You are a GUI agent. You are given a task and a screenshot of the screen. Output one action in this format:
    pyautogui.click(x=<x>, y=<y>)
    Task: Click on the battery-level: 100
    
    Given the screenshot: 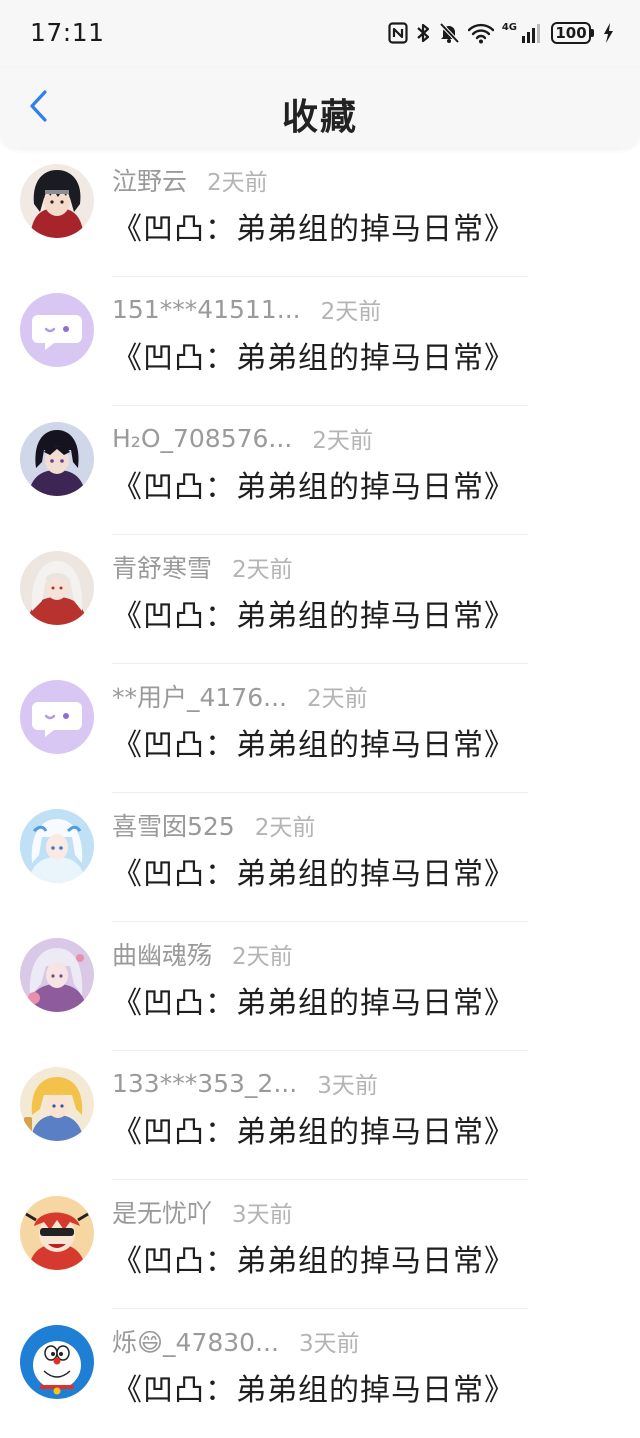 What is the action you would take?
    pyautogui.click(x=571, y=33)
    